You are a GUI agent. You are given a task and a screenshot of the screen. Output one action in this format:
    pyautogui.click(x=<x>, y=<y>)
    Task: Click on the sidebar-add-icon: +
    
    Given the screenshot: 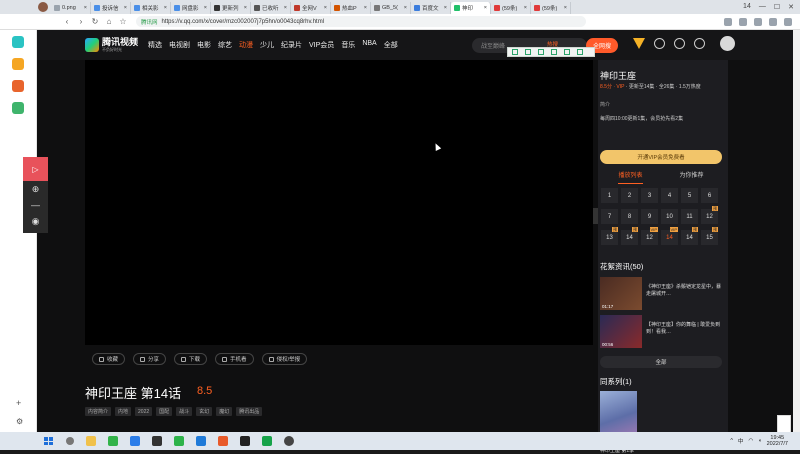 What is the action you would take?
    pyautogui.click(x=18, y=403)
    